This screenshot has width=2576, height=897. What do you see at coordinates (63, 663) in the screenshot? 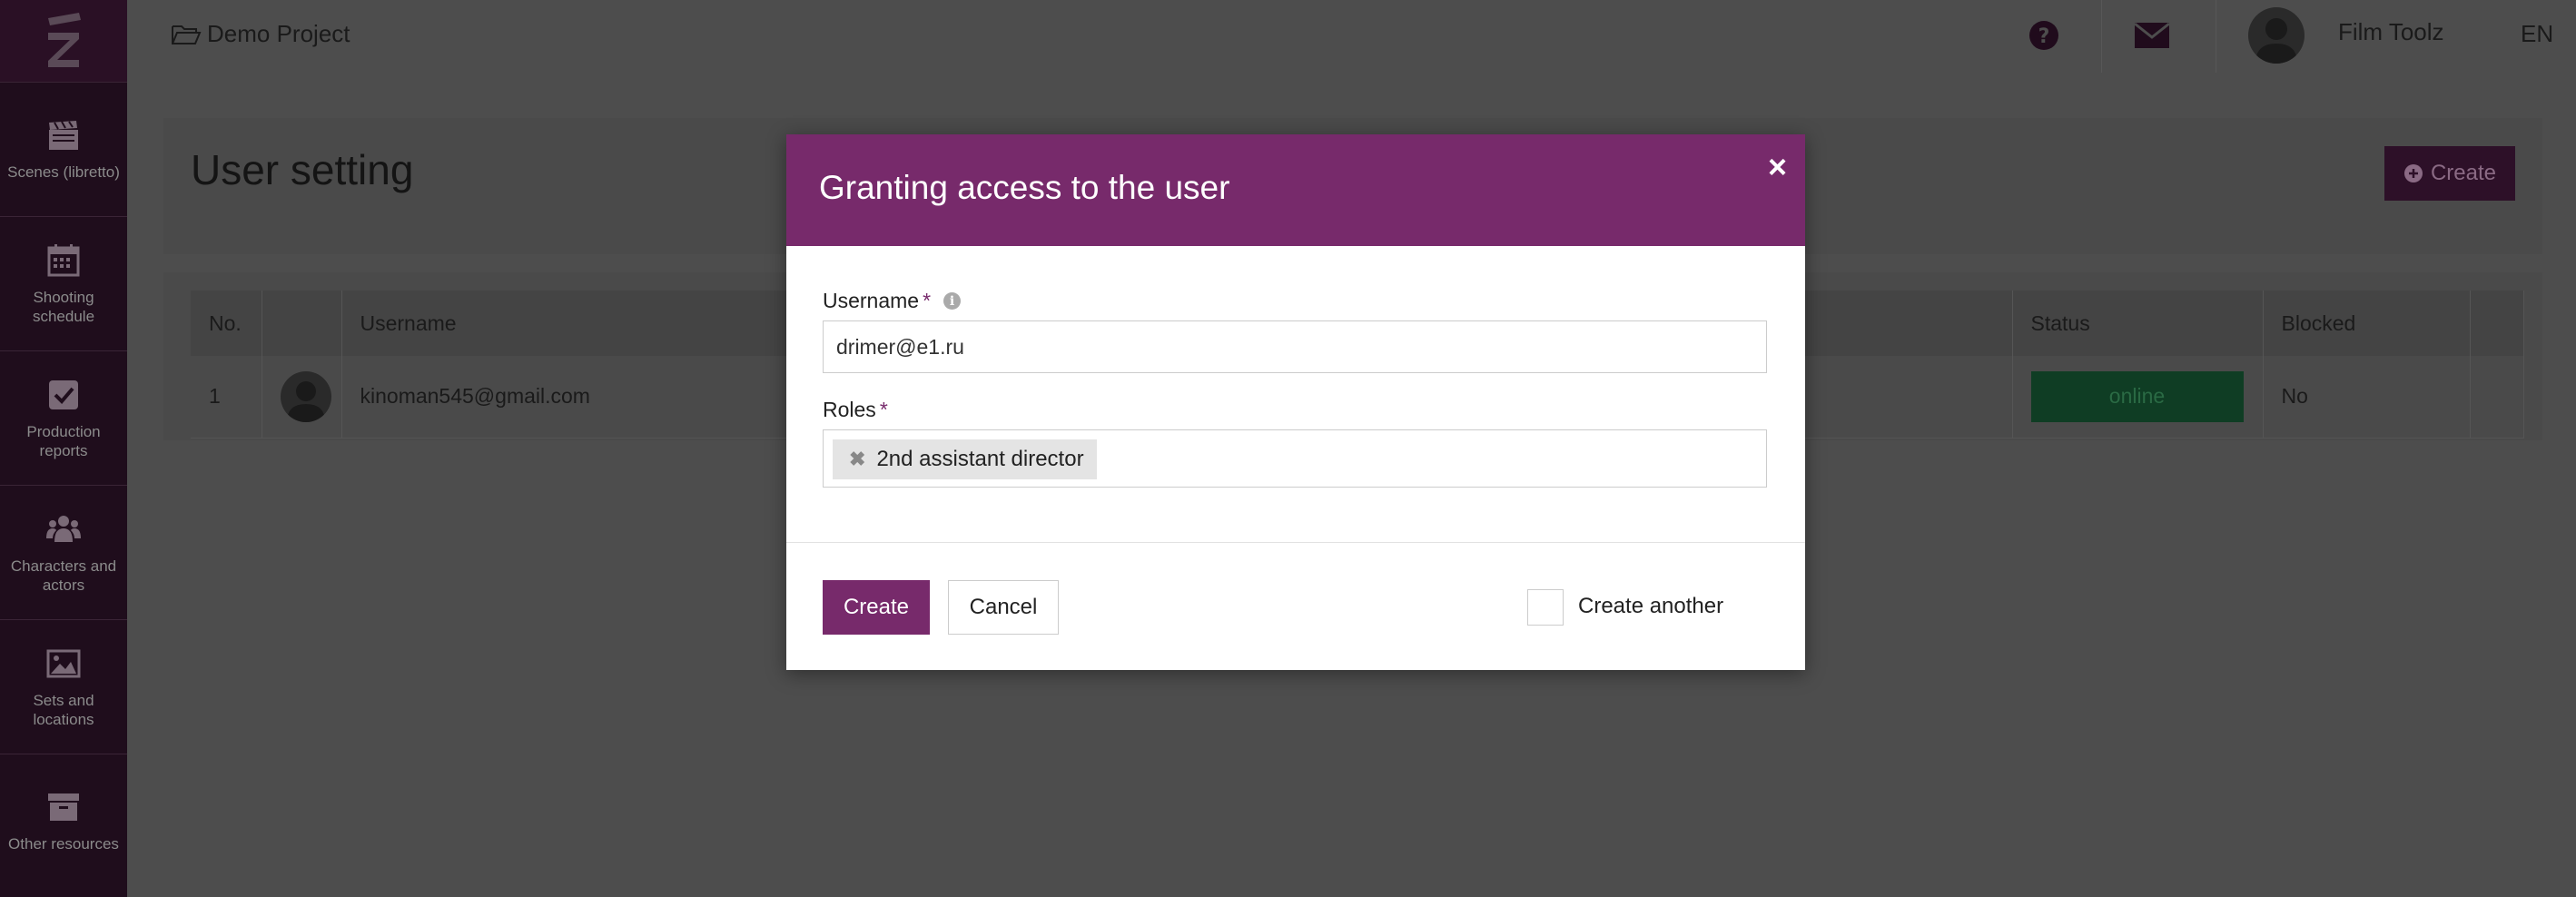
I see `image-icon` at bounding box center [63, 663].